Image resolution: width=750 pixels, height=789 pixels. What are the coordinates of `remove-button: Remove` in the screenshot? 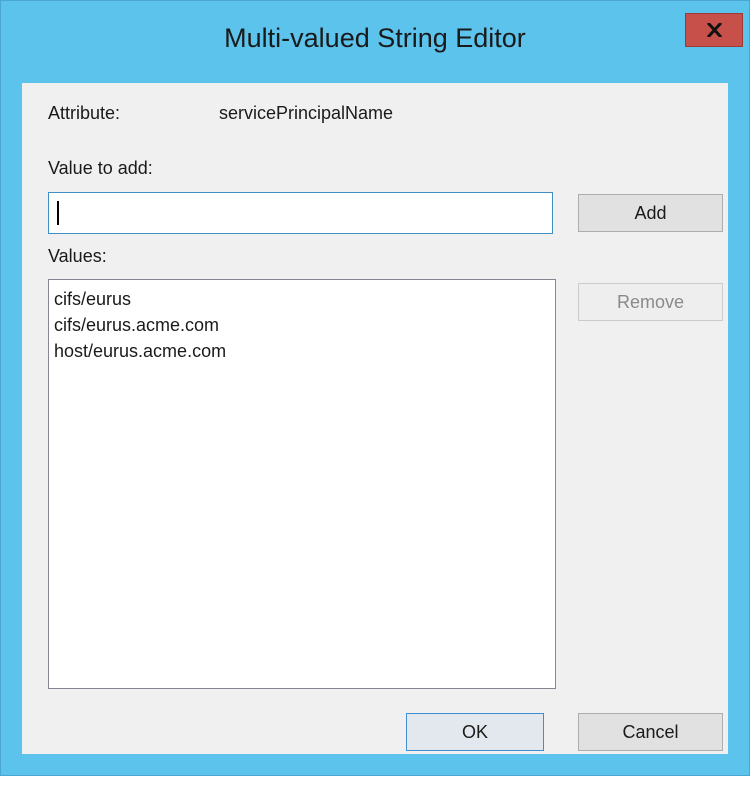 It's located at (650, 302).